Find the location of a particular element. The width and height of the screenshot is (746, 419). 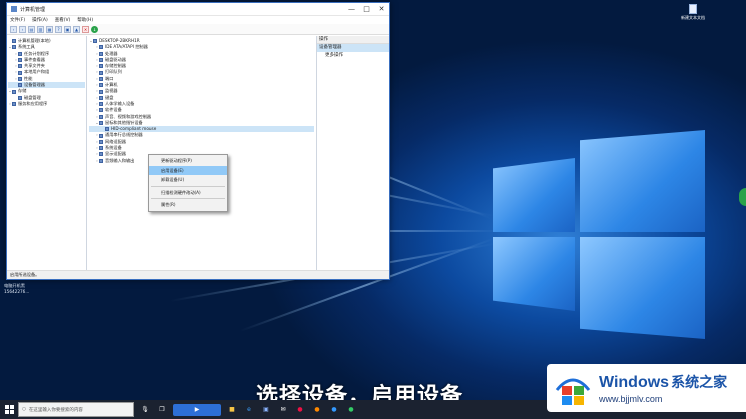

menu-file: 文件(F) is located at coordinates (17, 20).